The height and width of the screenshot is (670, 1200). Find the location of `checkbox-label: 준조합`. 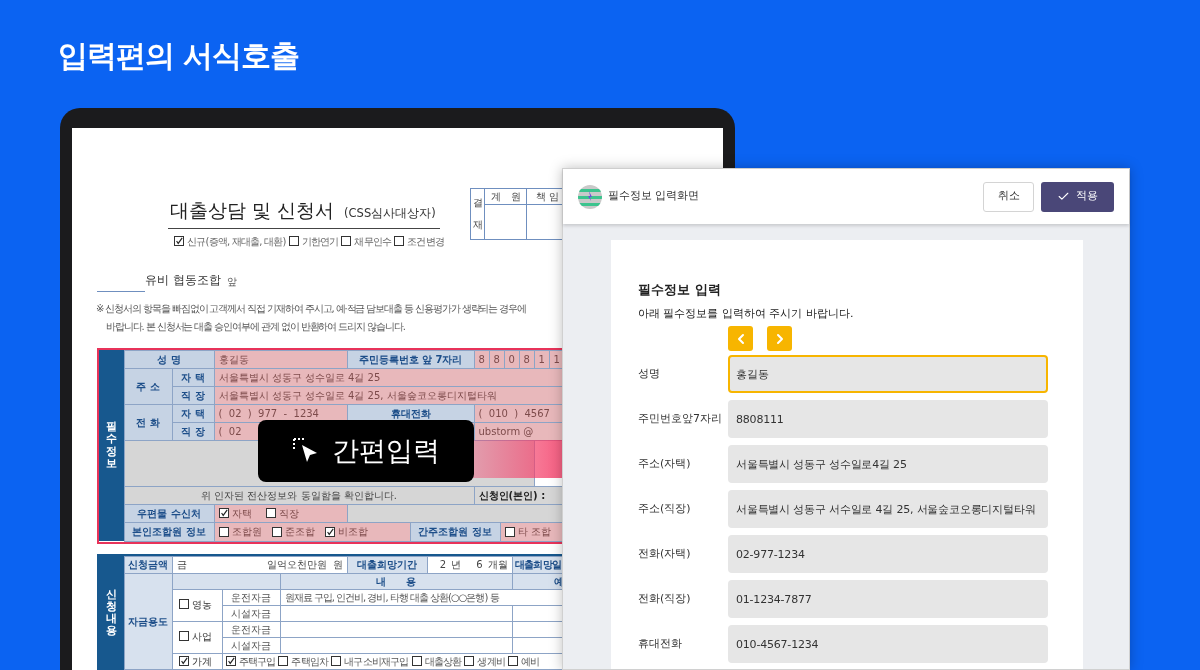

checkbox-label: 준조합 is located at coordinates (299, 532).